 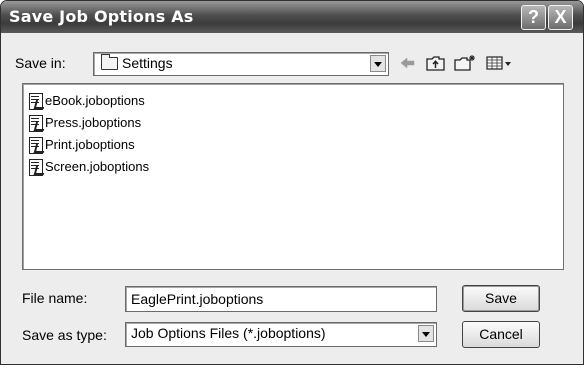 I want to click on file-name-text: Print.joboptions, so click(x=90, y=144).